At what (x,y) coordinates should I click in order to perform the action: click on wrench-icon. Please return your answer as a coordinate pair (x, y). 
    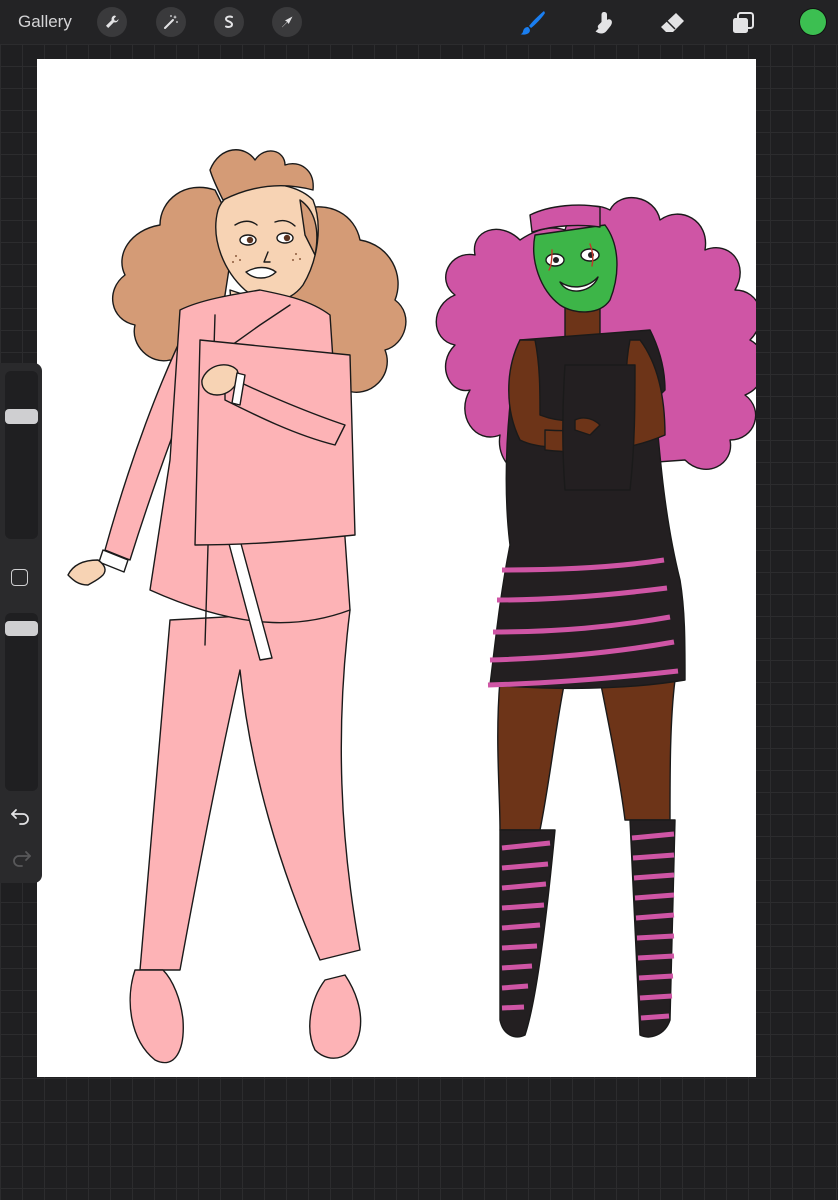
    Looking at the image, I should click on (112, 21).